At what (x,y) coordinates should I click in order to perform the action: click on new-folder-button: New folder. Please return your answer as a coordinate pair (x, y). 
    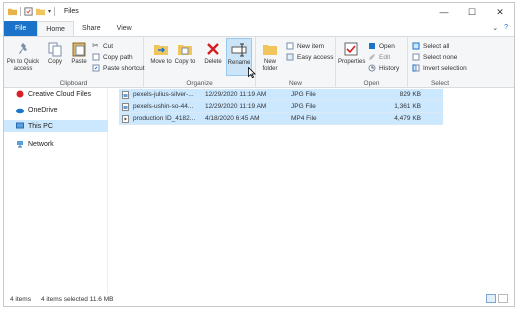
    Looking at the image, I should click on (270, 57).